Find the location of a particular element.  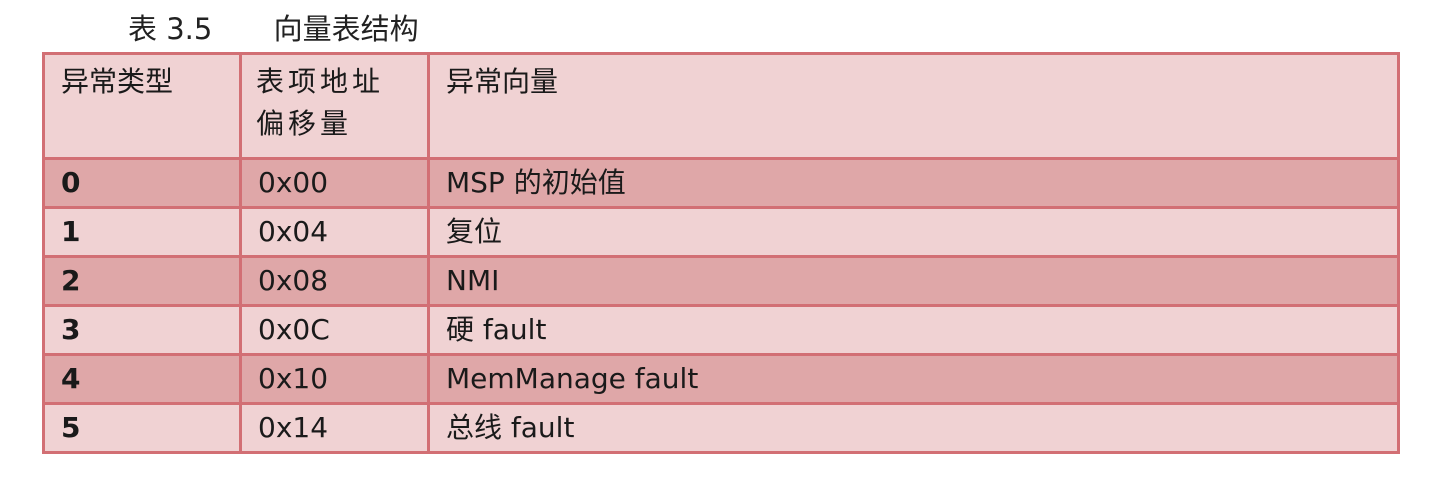

cell-type: 0 is located at coordinates (142, 183).